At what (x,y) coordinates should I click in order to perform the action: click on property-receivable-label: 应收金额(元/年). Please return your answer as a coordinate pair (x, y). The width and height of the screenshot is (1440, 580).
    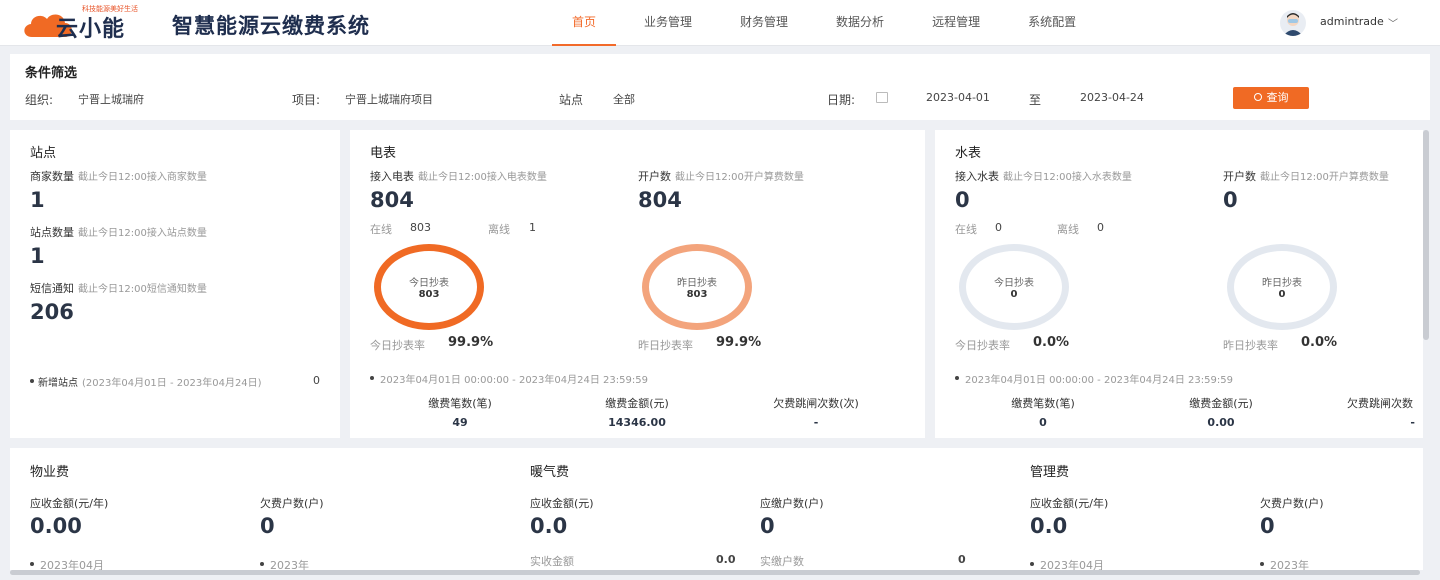
    Looking at the image, I should click on (69, 503).